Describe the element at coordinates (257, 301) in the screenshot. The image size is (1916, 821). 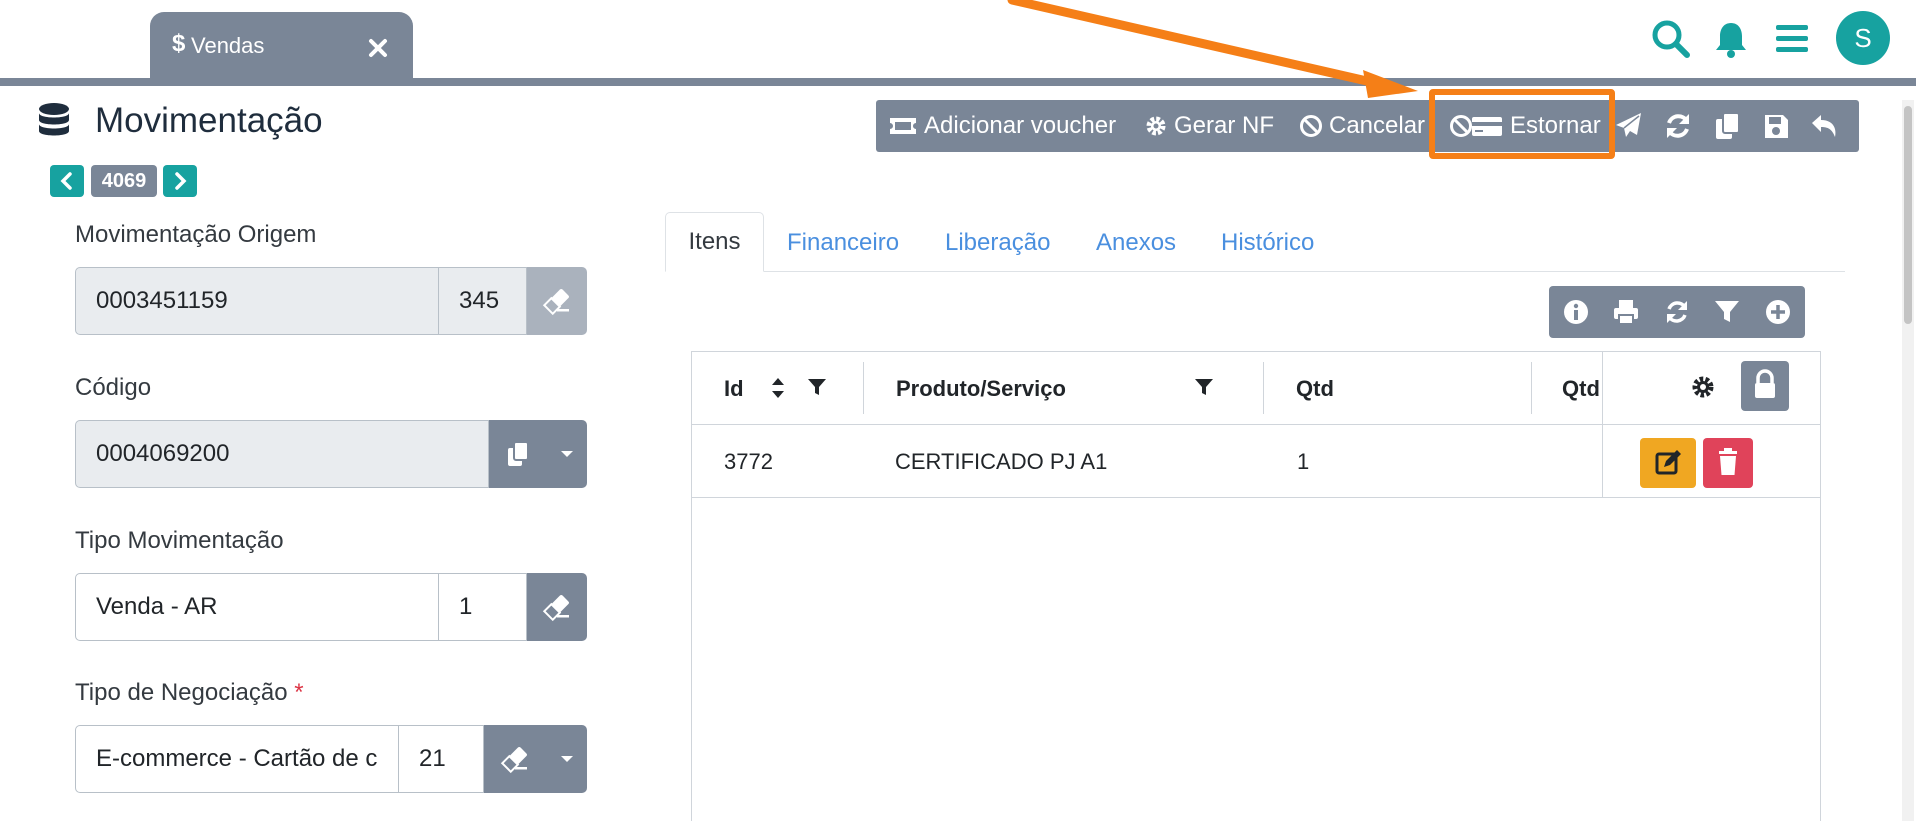
I see `origem-field: 0003451159` at that location.